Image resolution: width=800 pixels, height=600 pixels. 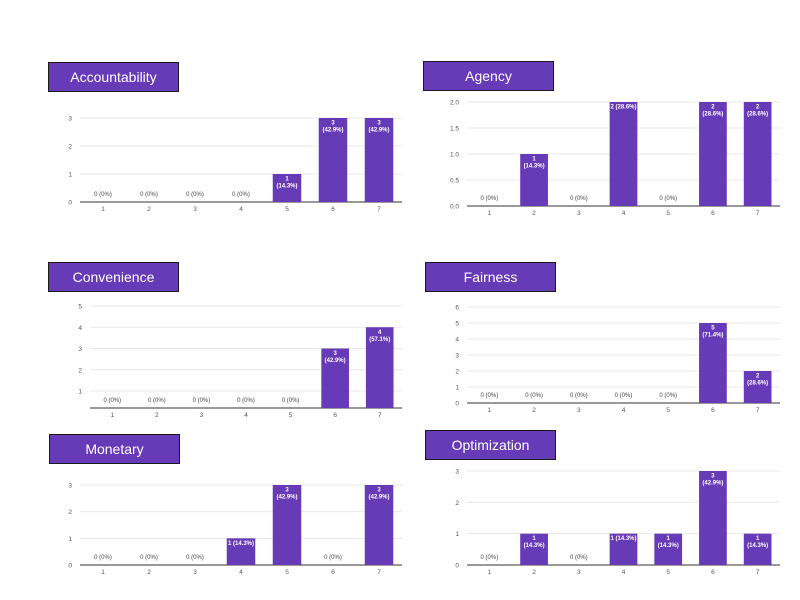 What do you see at coordinates (579, 572) in the screenshot?
I see `x-tick-label: 3` at bounding box center [579, 572].